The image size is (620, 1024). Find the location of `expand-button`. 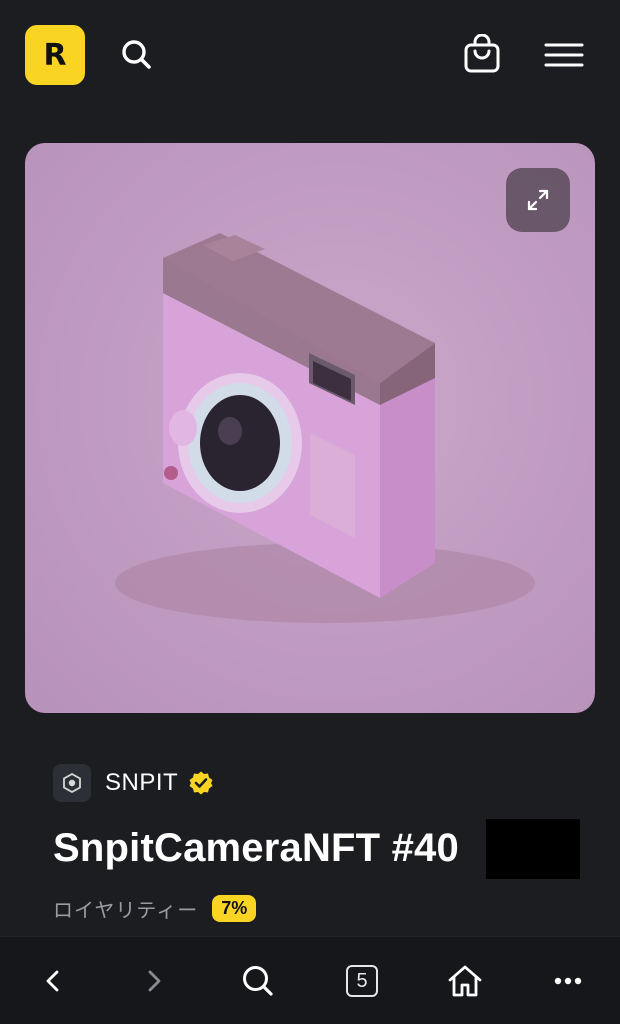

expand-button is located at coordinates (538, 200).